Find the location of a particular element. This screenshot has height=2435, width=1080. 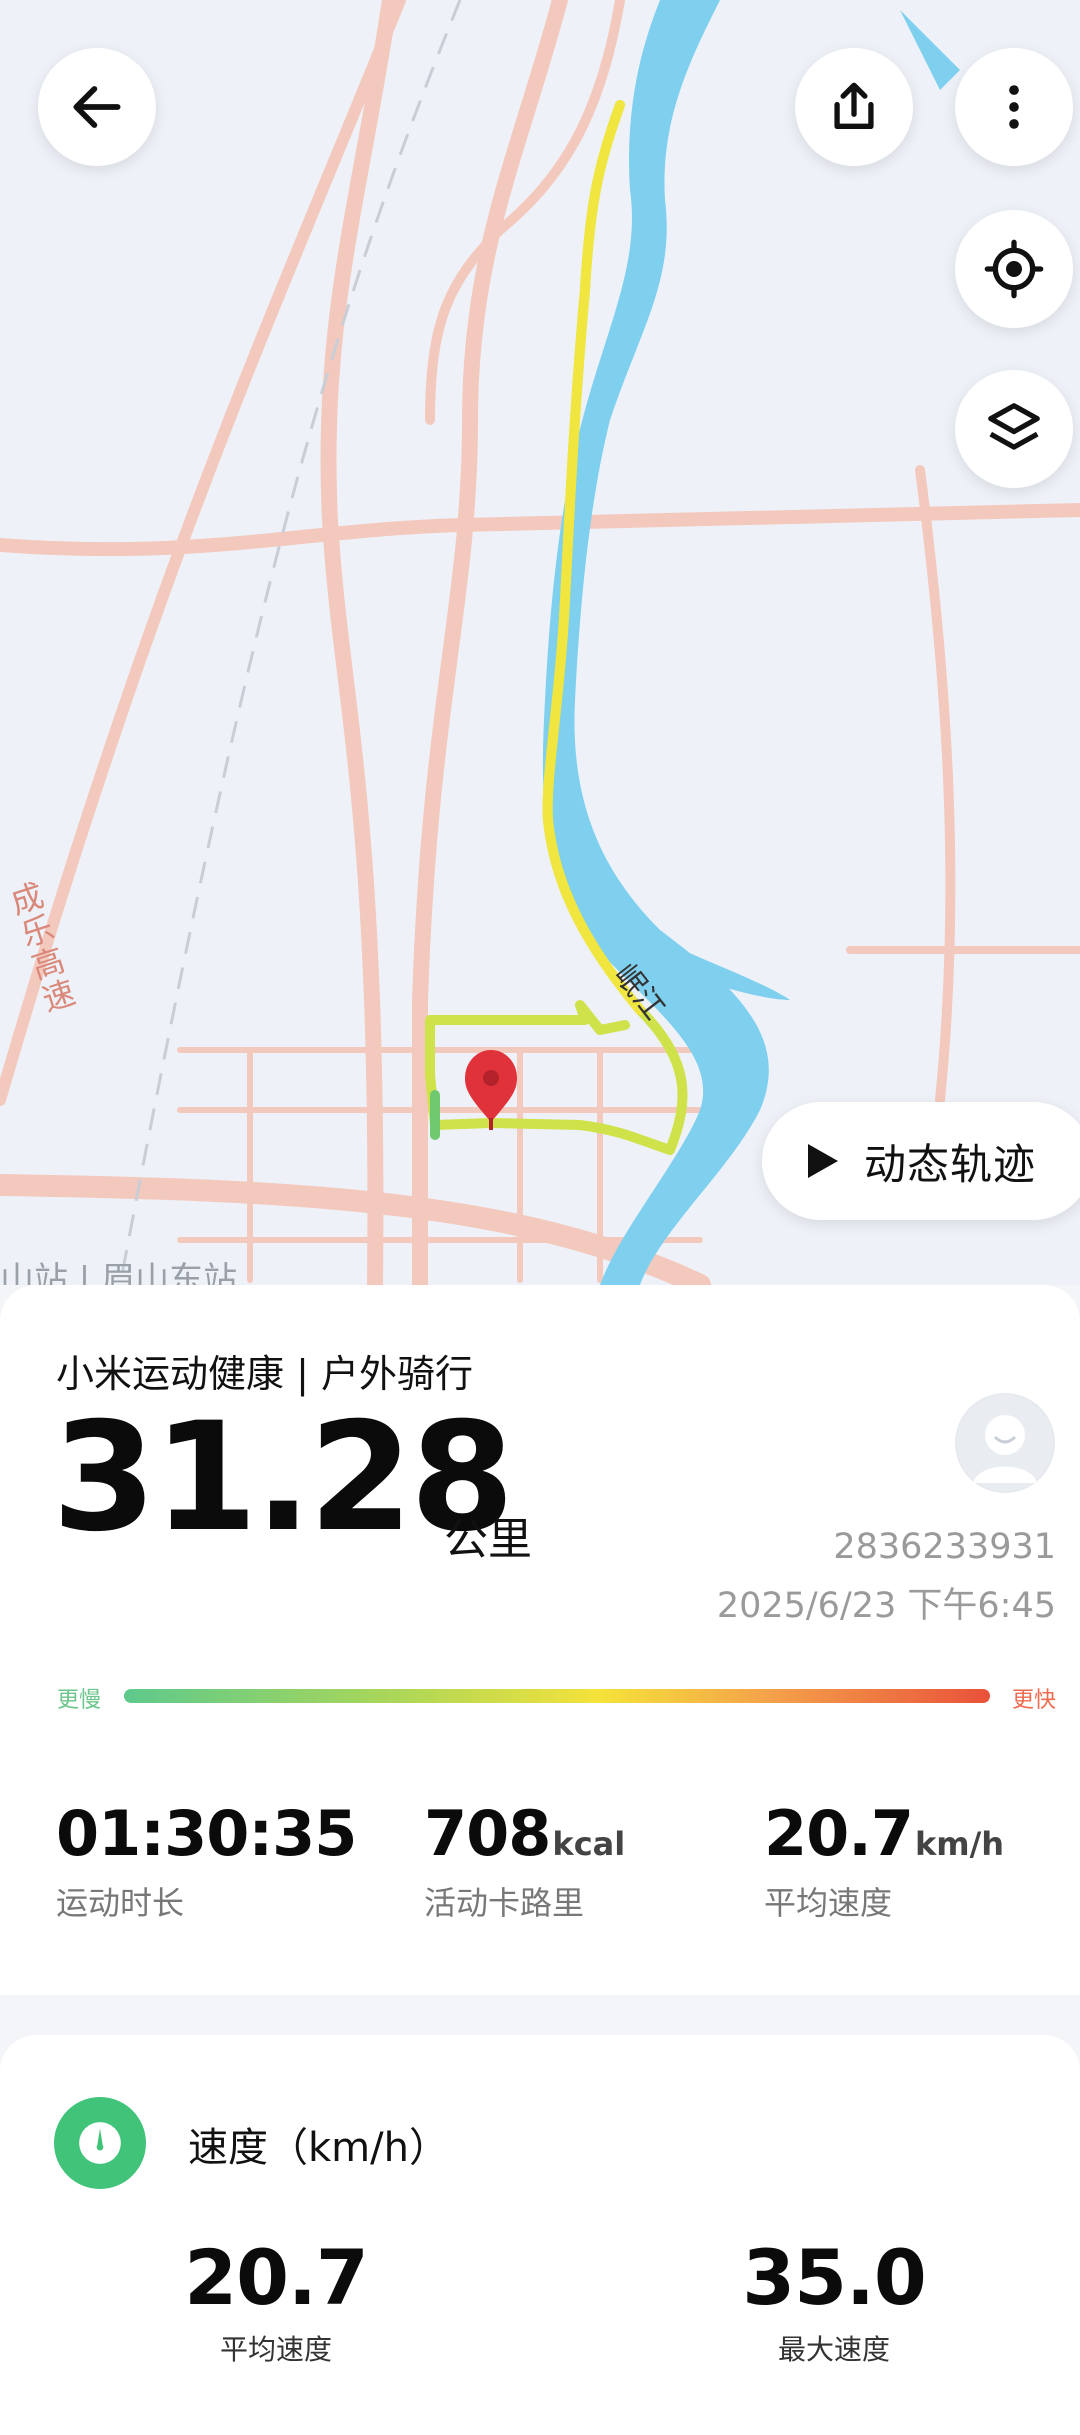

stat-duration: 01:30:35 运动时长 is located at coordinates (207, 1860).